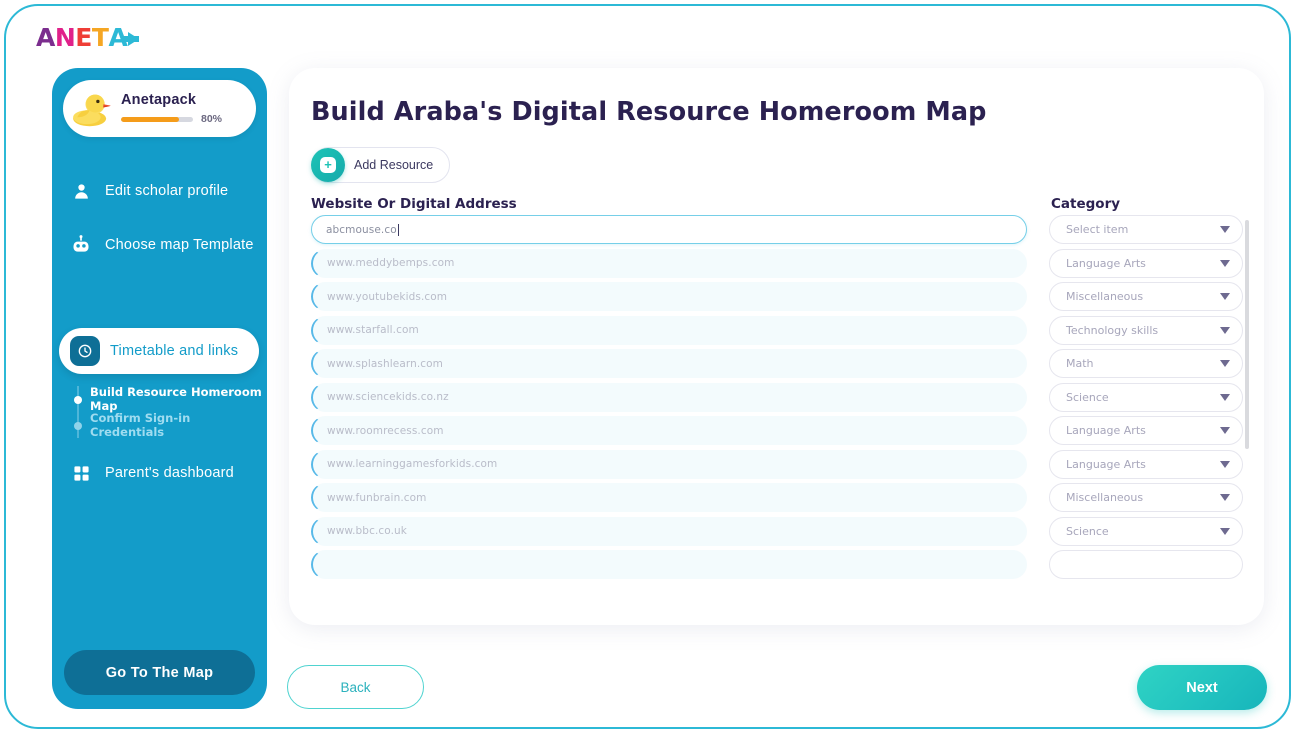 The width and height of the screenshot is (1295, 733). What do you see at coordinates (669, 263) in the screenshot?
I see `url-input: www.meddybemps.com` at bounding box center [669, 263].